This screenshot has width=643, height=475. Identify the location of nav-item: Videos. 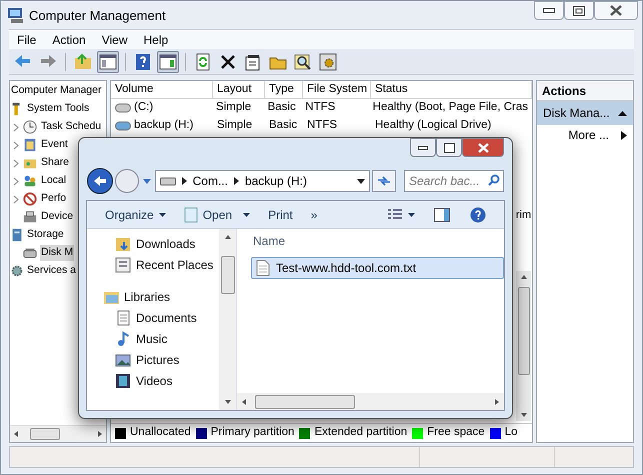
(154, 381).